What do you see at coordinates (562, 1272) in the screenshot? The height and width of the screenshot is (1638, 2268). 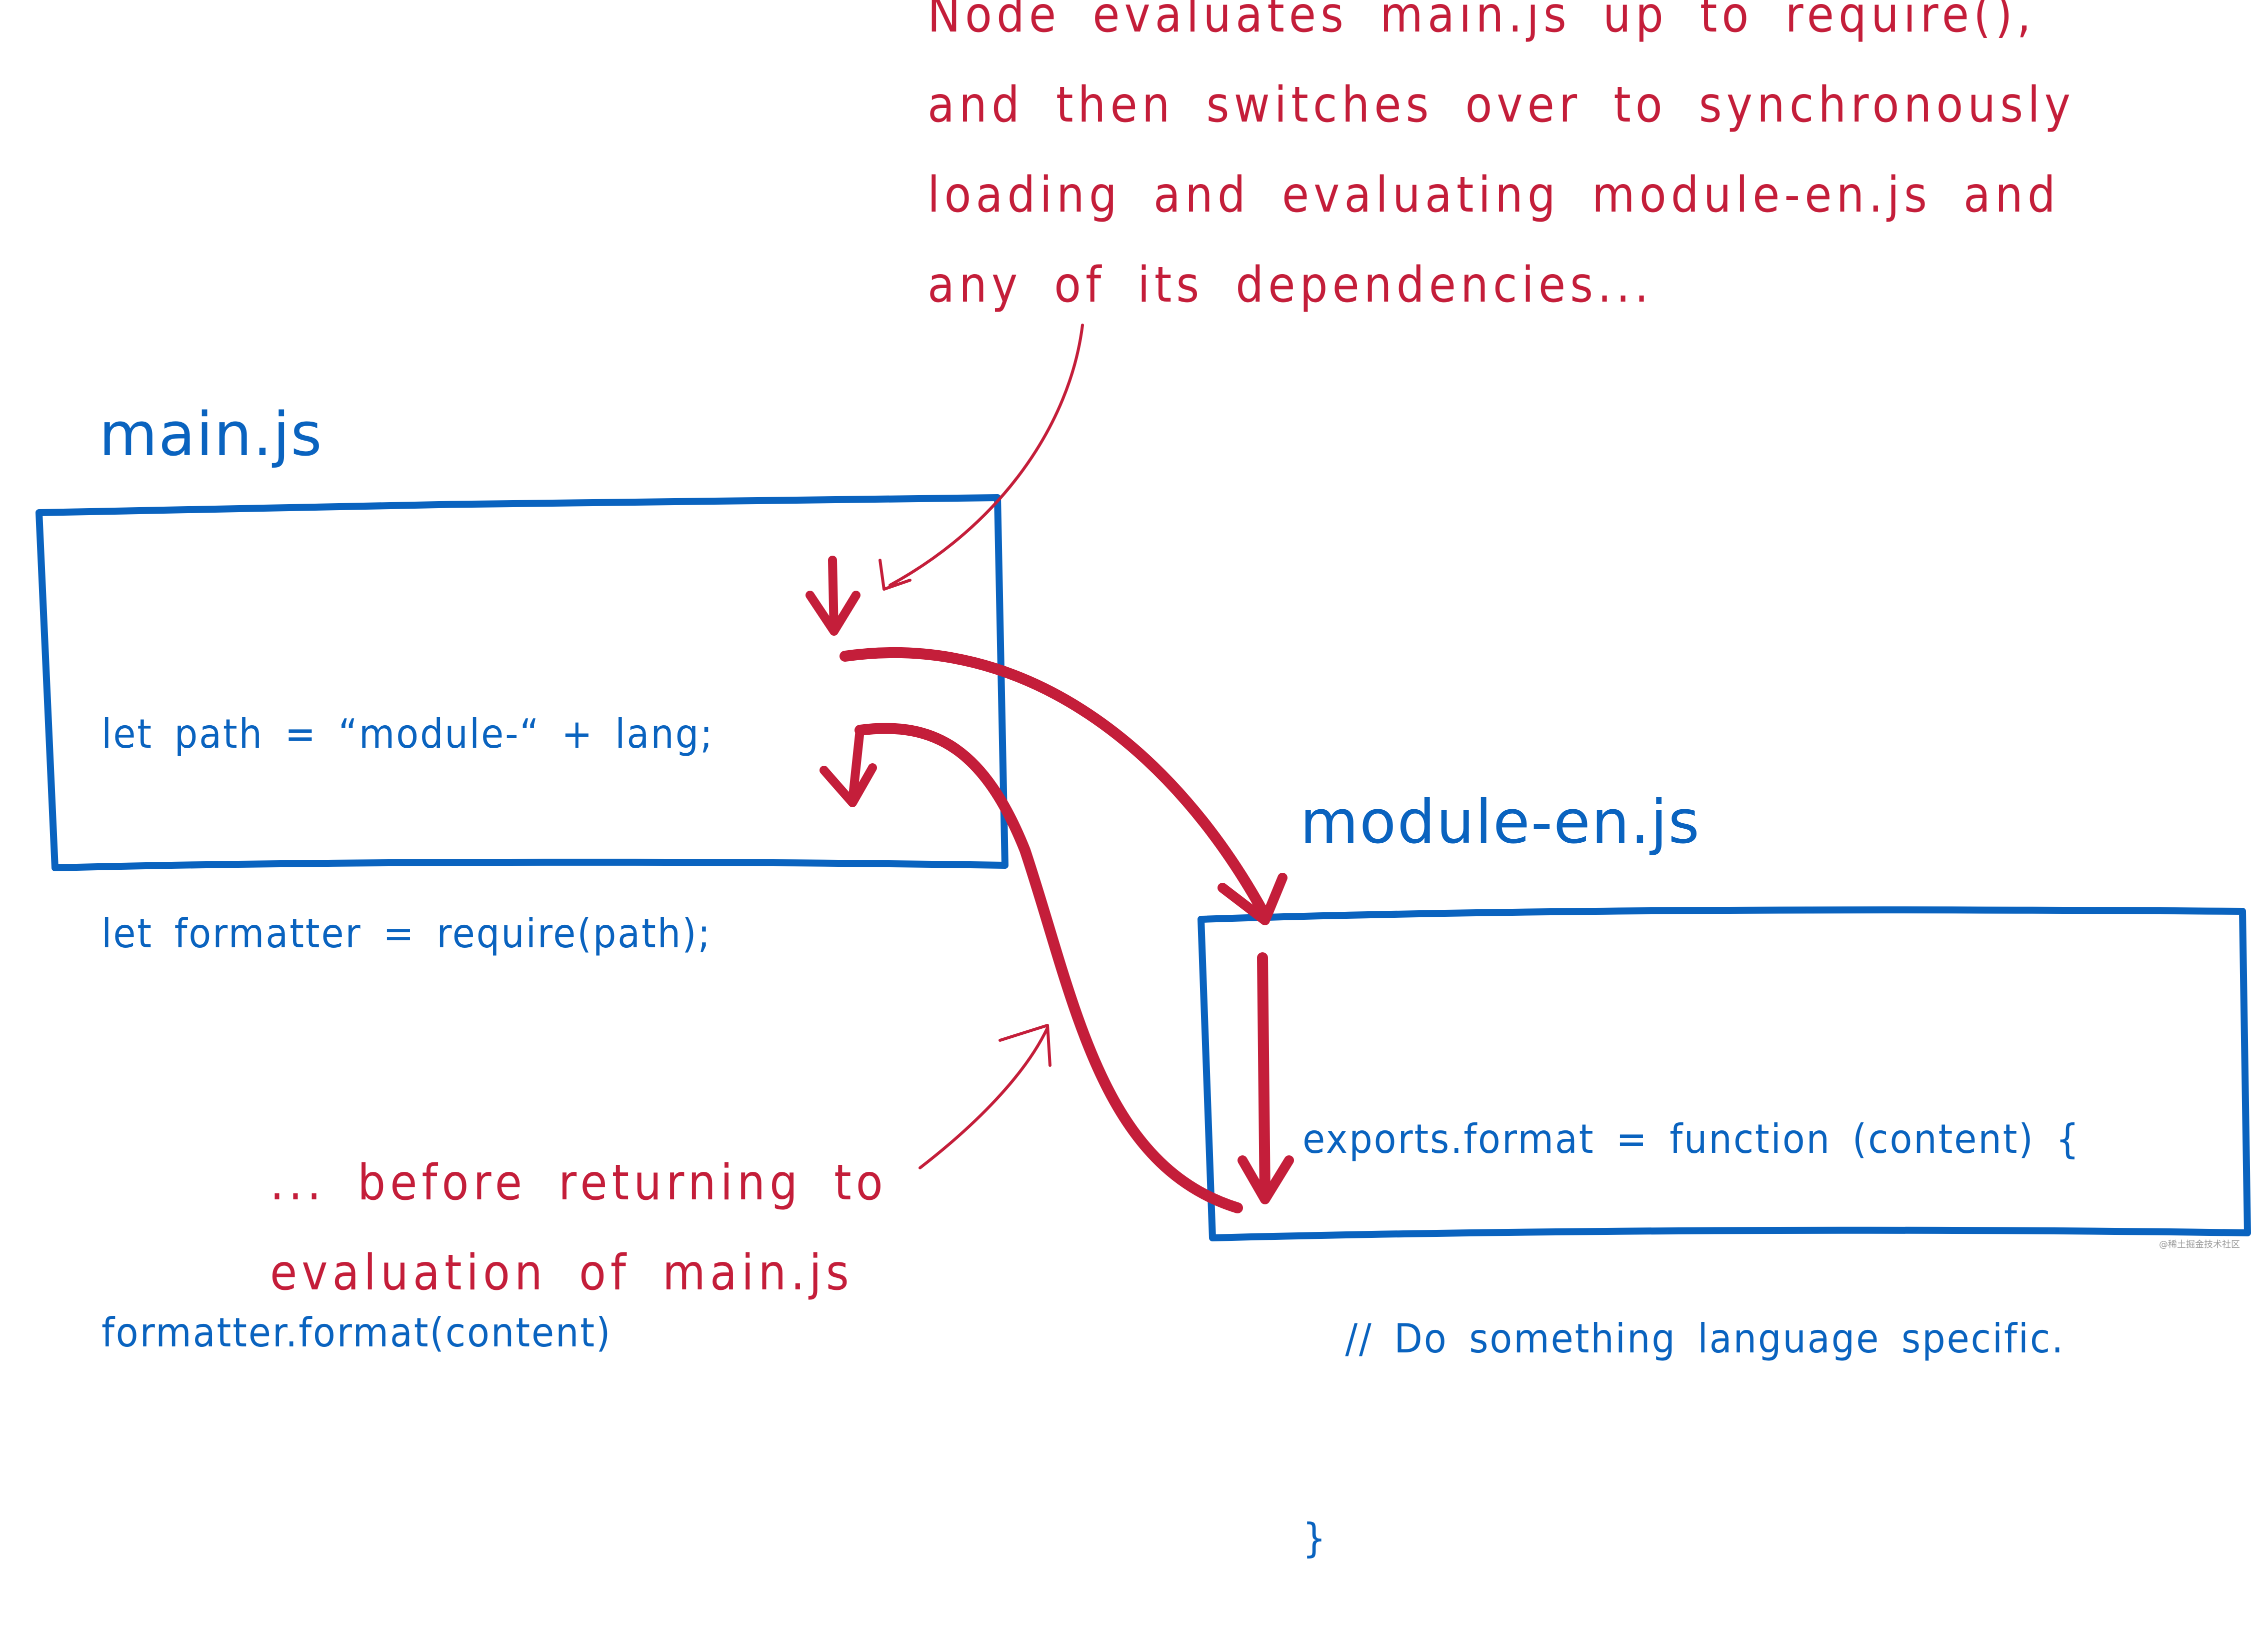 I see `bottom-annotation-line: evaluation of main.js` at bounding box center [562, 1272].